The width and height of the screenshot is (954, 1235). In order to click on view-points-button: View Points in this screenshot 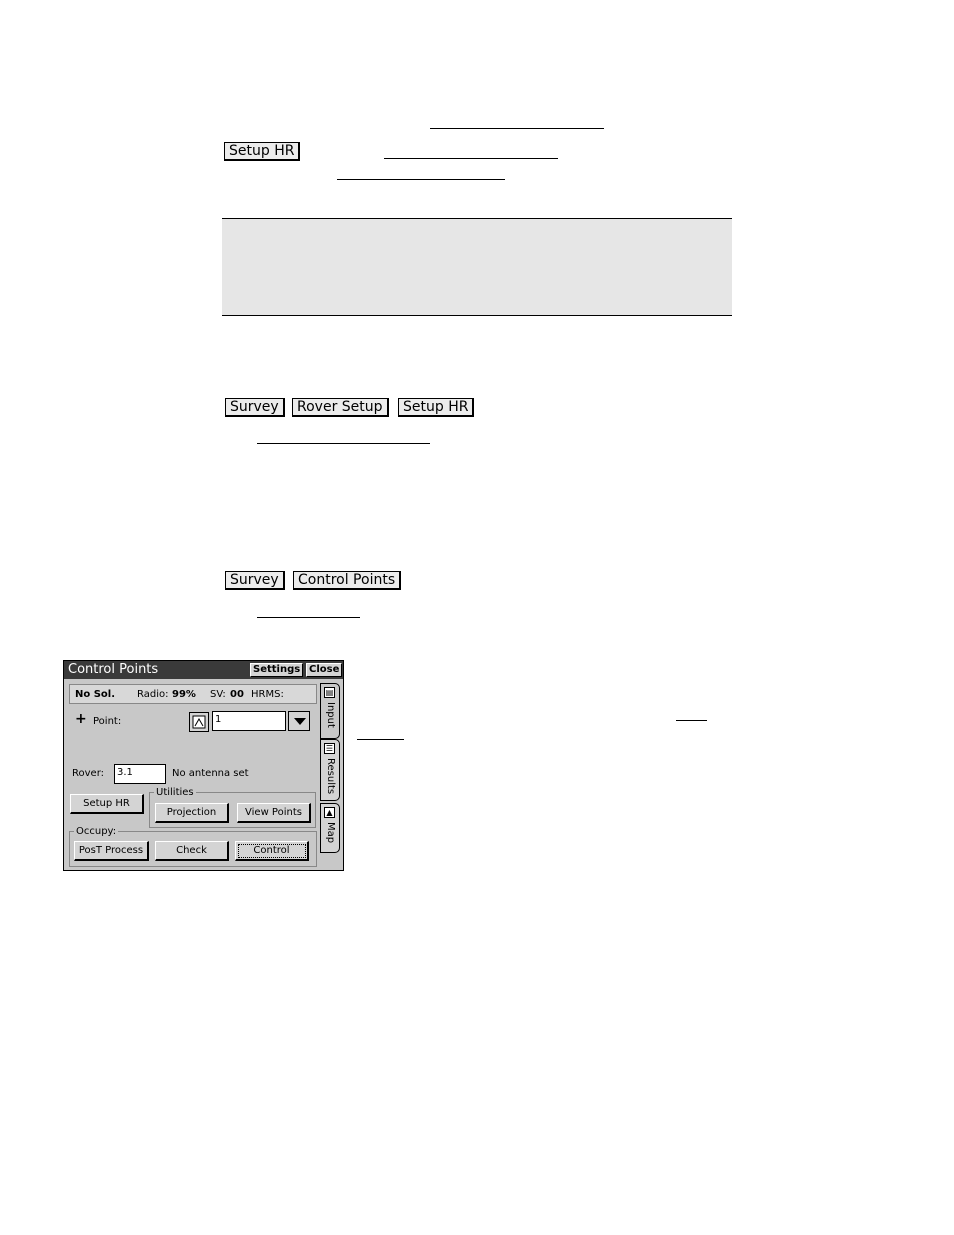, I will do `click(274, 813)`.